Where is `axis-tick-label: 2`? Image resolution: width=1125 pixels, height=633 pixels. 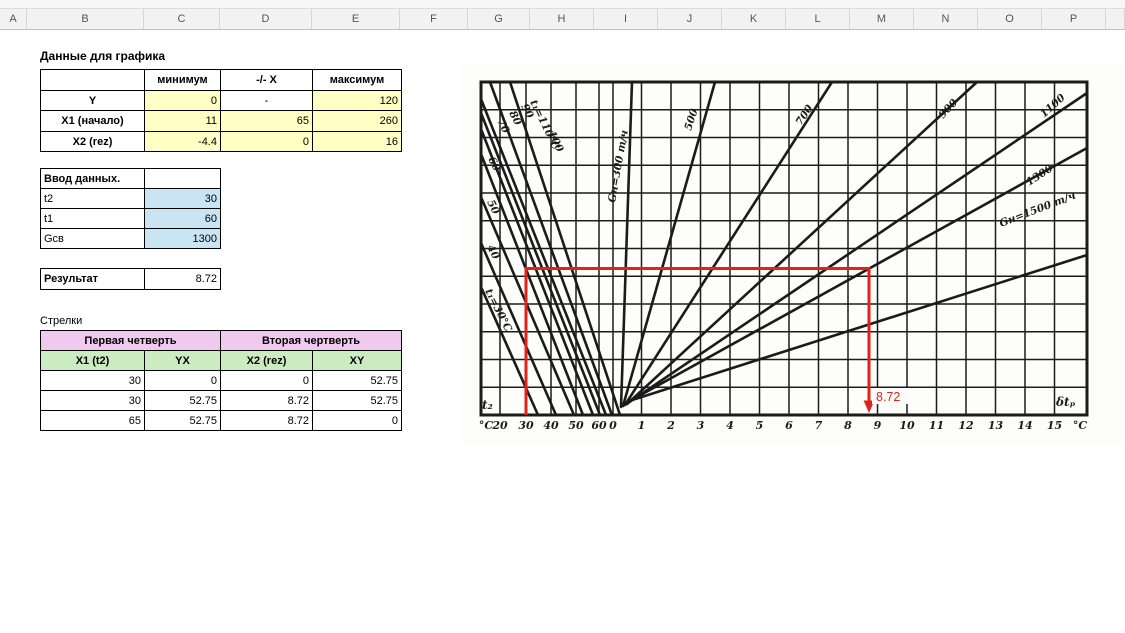 axis-tick-label: 2 is located at coordinates (670, 425).